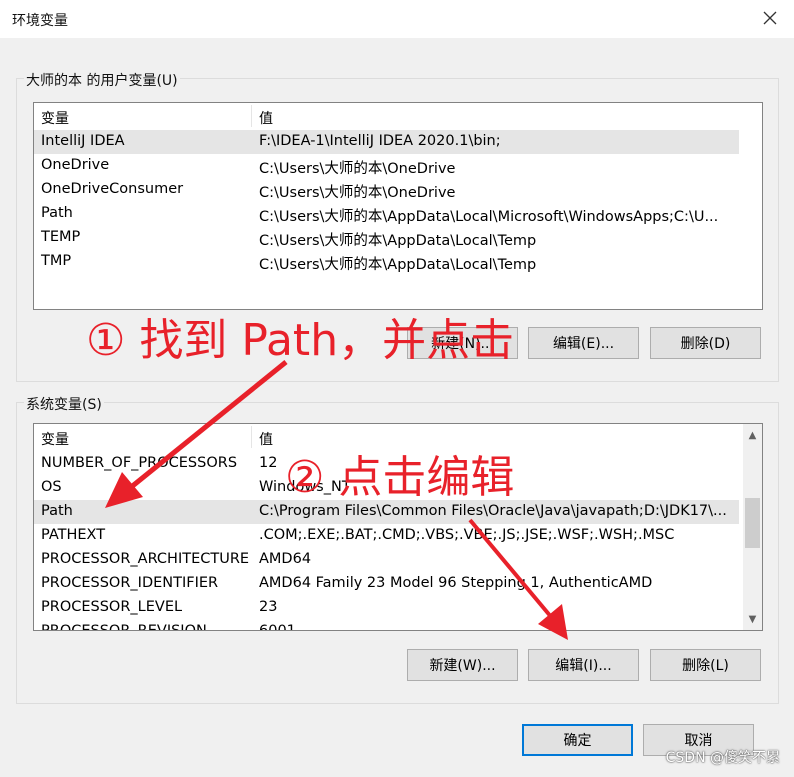  I want to click on user-delete-button: 删除(D), so click(705, 343).